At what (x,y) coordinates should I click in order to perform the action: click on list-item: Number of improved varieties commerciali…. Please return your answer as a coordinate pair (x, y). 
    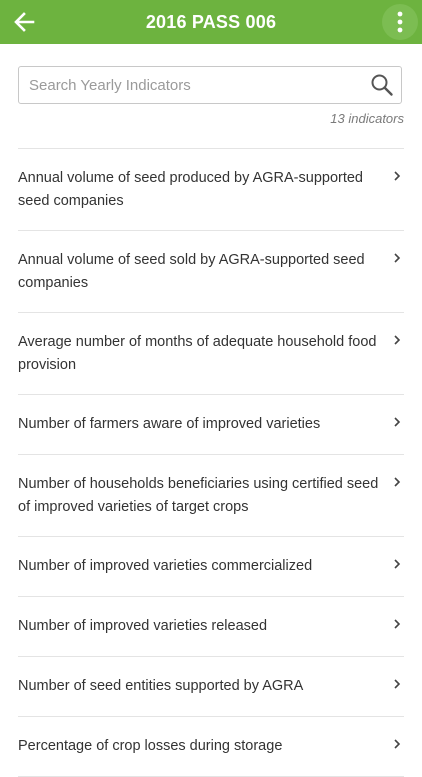
    Looking at the image, I should click on (211, 567).